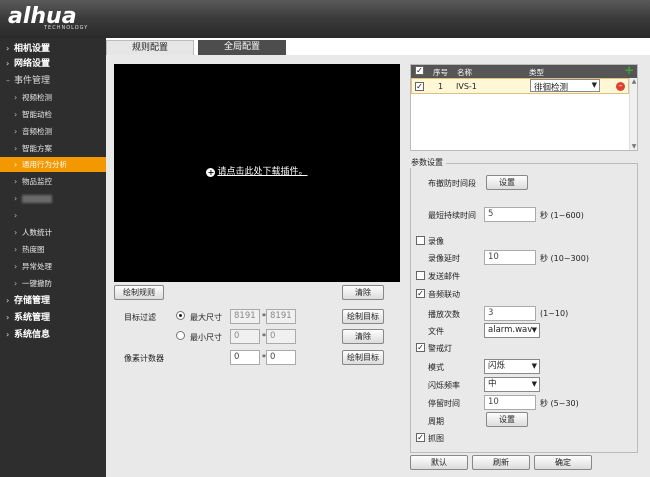  Describe the element at coordinates (53, 97) in the screenshot. I see `sidebar-item-video-detect: › 视频检测` at that location.